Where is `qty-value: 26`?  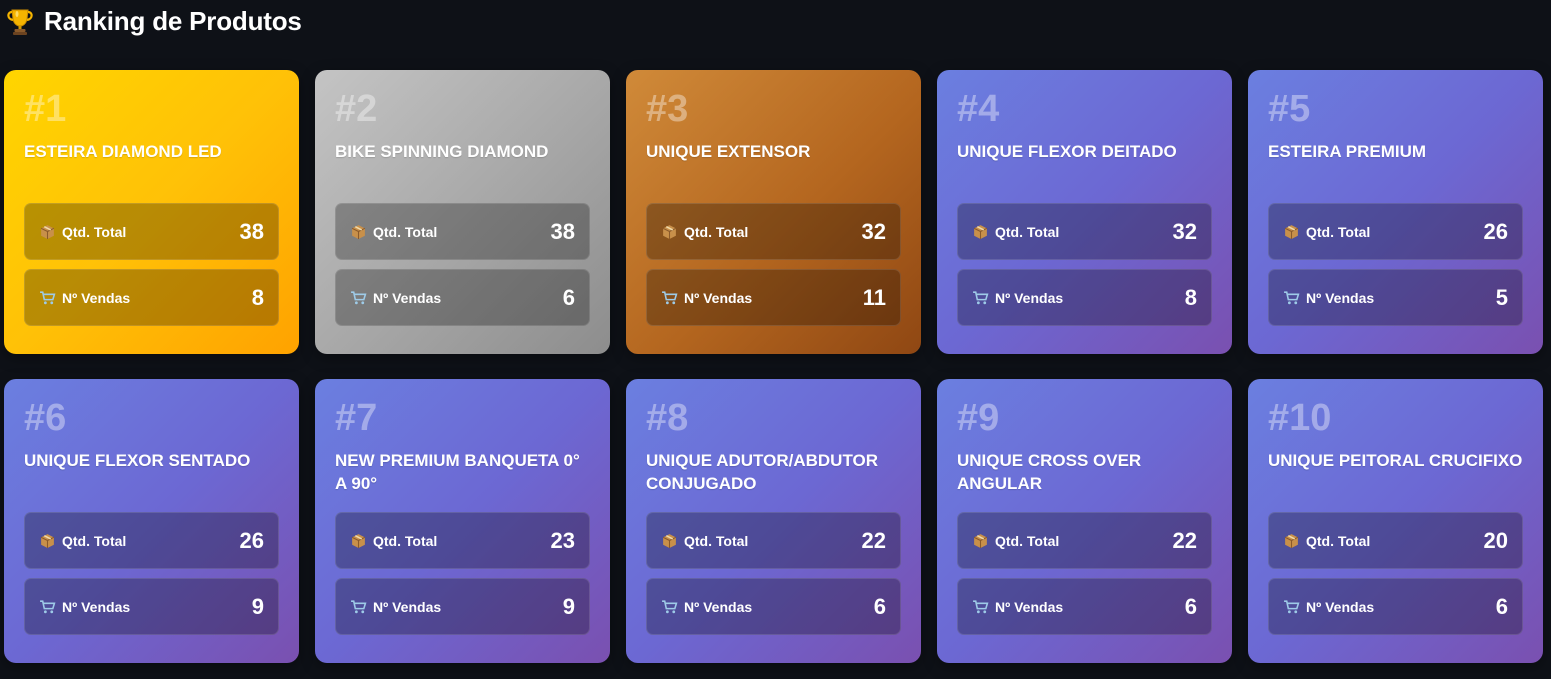 qty-value: 26 is located at coordinates (1495, 231).